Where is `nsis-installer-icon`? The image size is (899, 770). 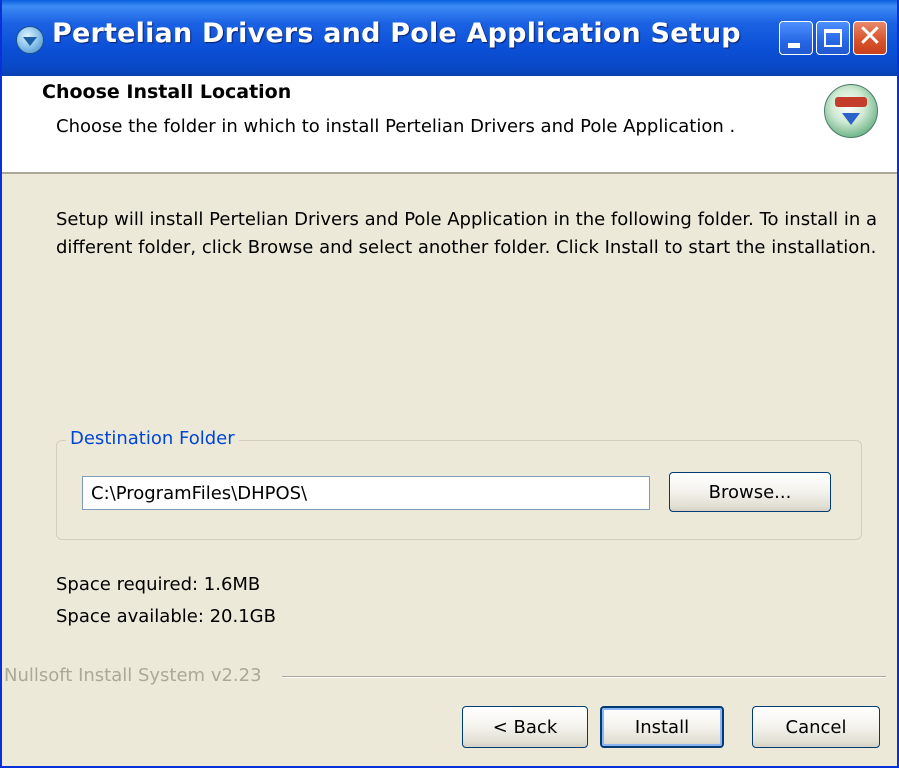
nsis-installer-icon is located at coordinates (851, 111).